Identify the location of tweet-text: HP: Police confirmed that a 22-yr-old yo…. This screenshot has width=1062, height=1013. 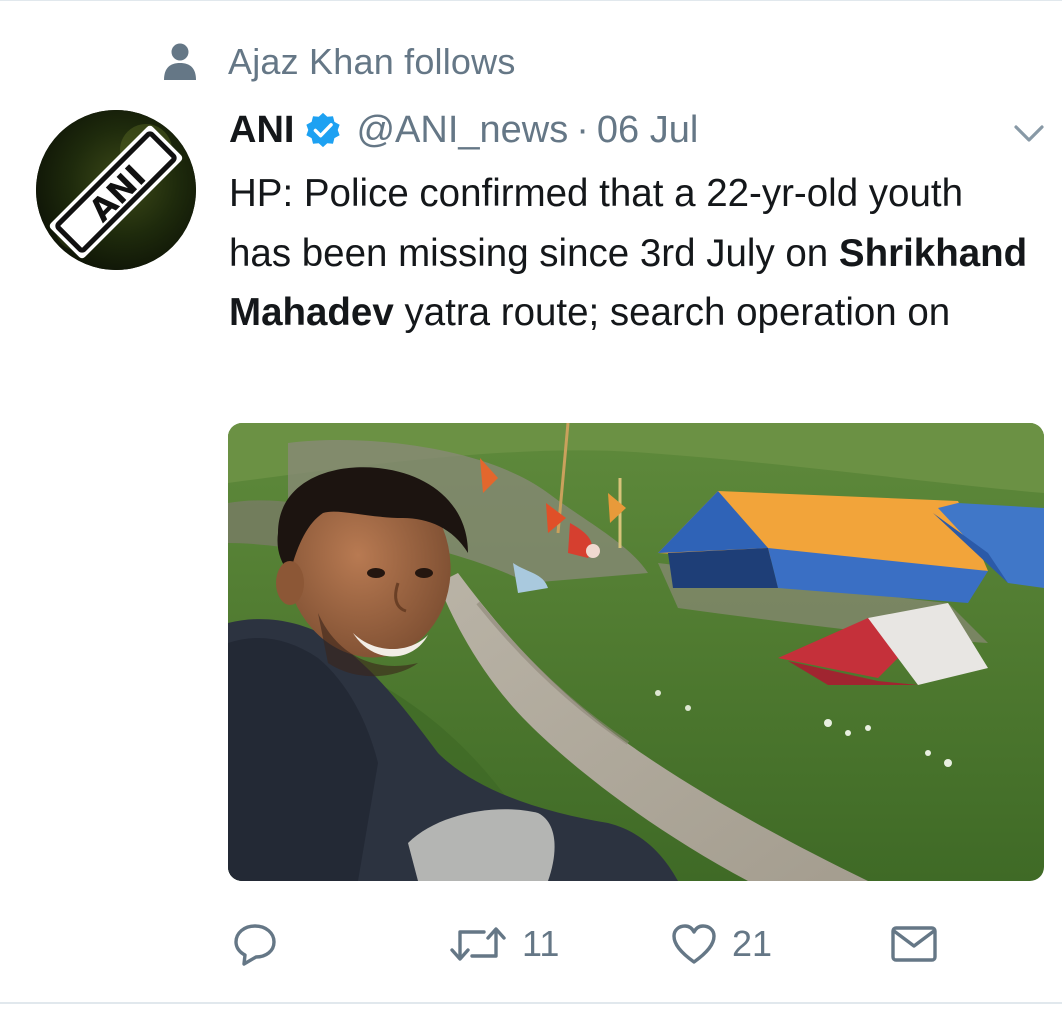
(629, 253).